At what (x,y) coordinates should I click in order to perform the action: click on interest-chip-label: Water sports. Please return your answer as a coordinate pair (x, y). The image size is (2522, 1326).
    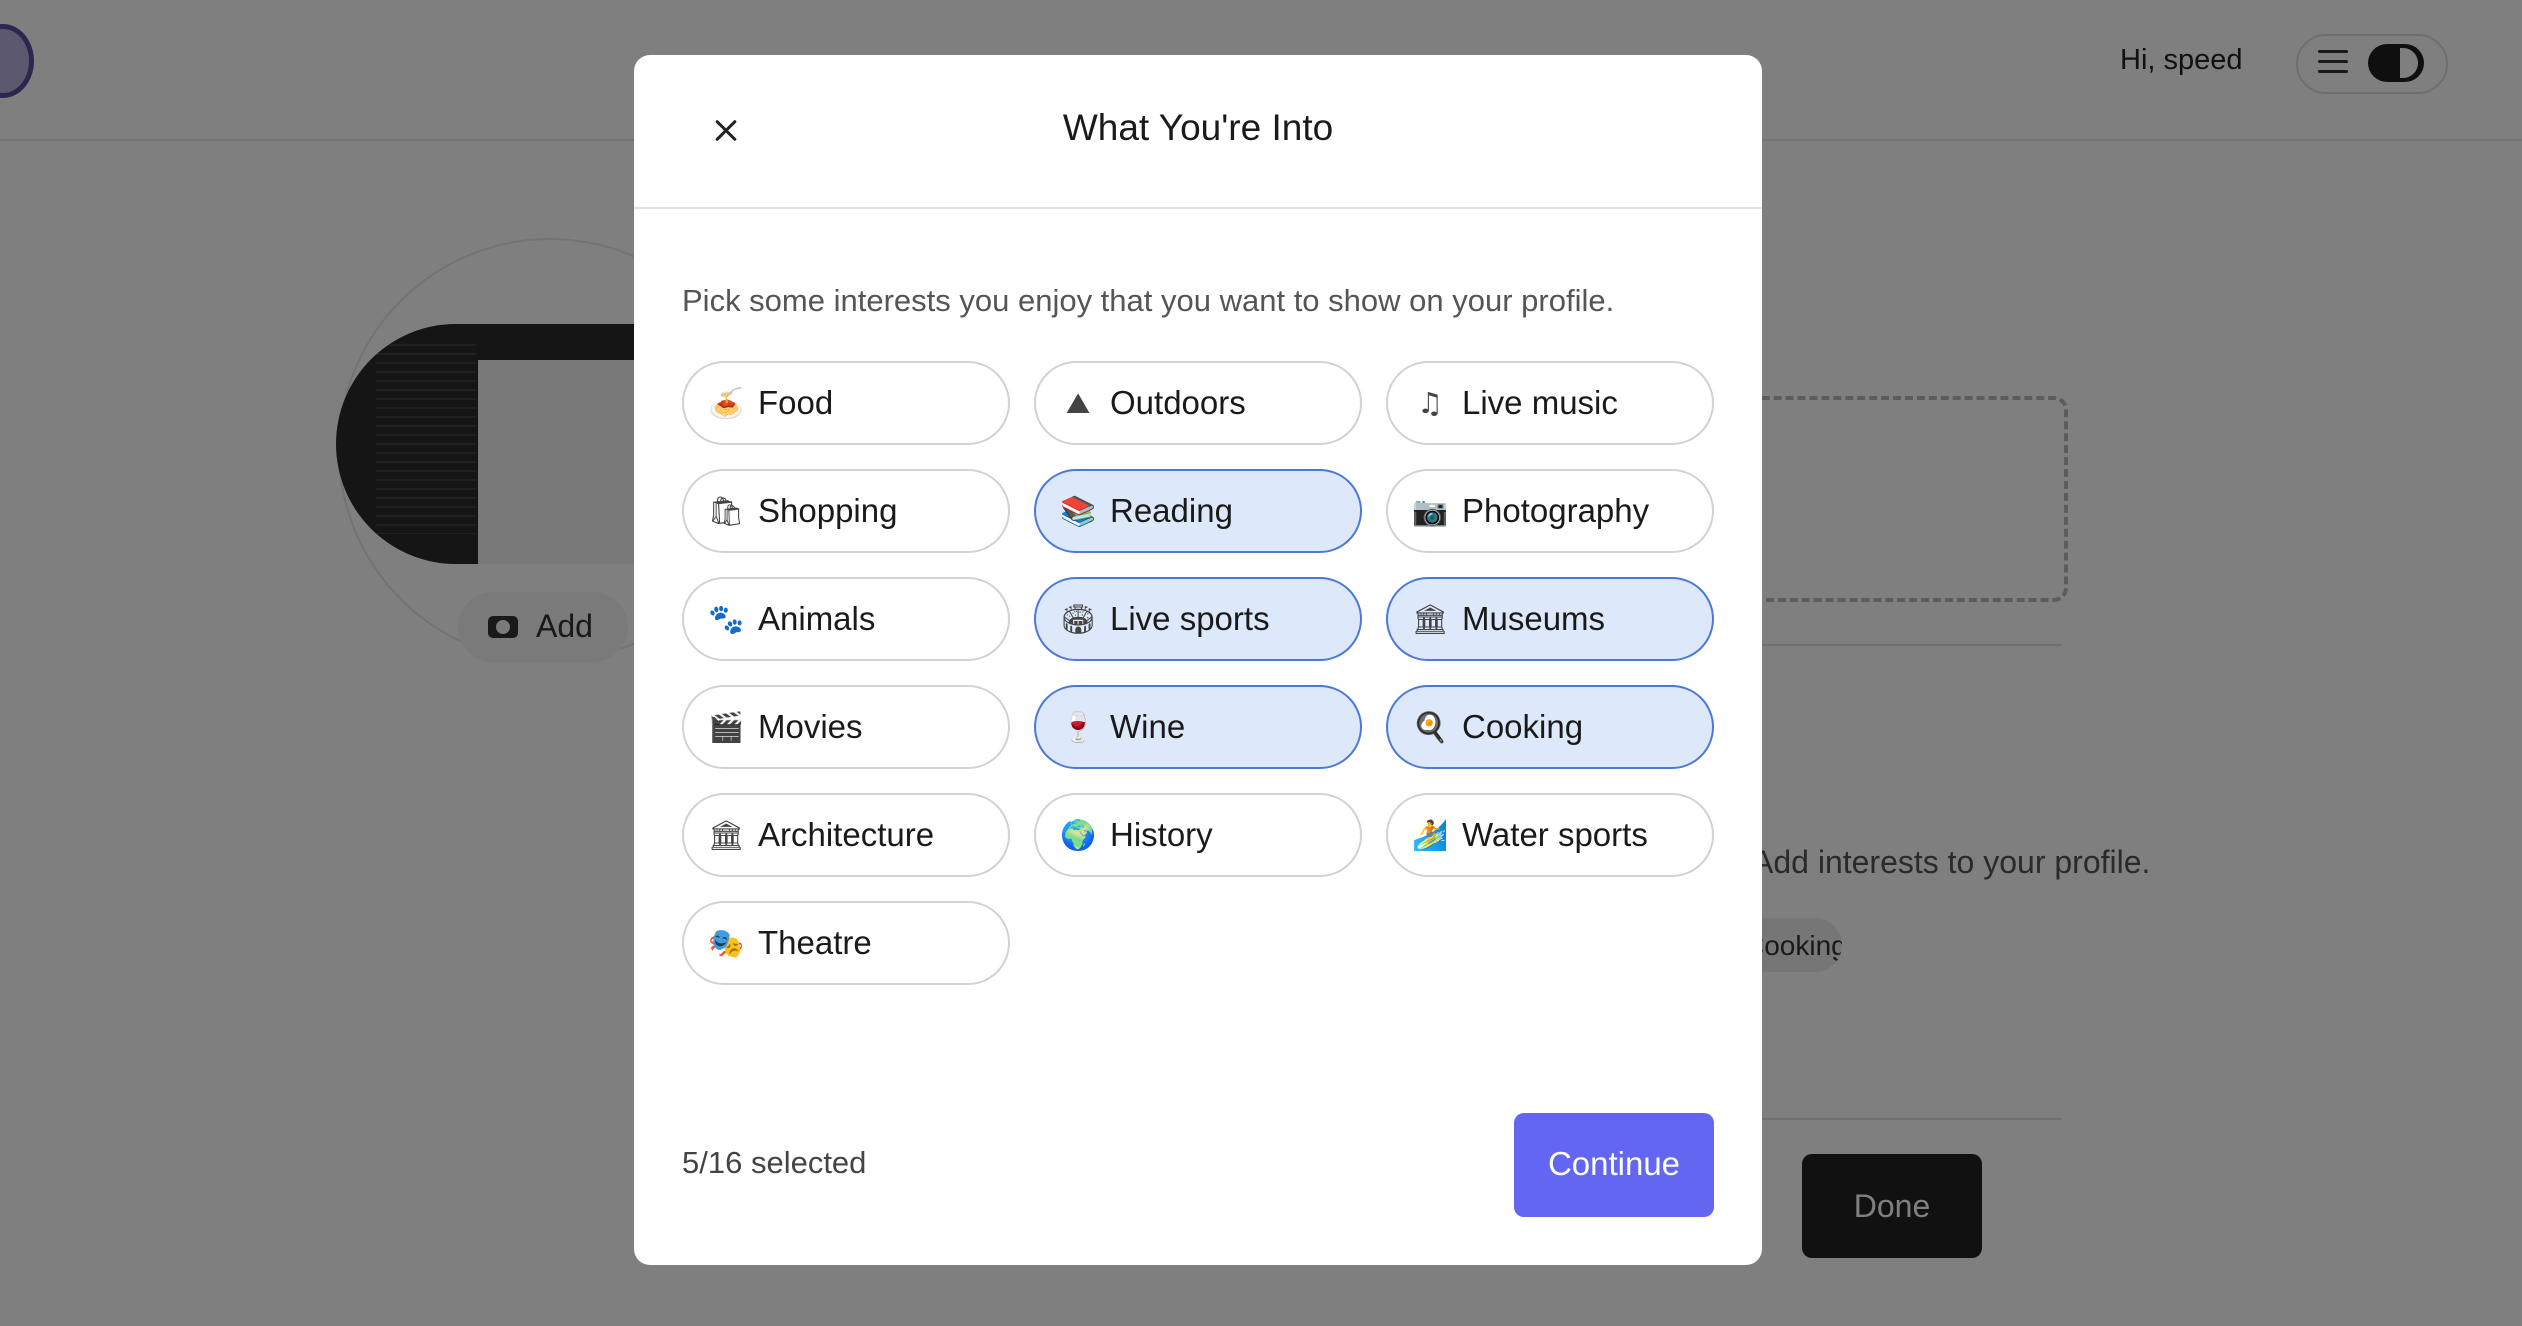
    Looking at the image, I should click on (1555, 834).